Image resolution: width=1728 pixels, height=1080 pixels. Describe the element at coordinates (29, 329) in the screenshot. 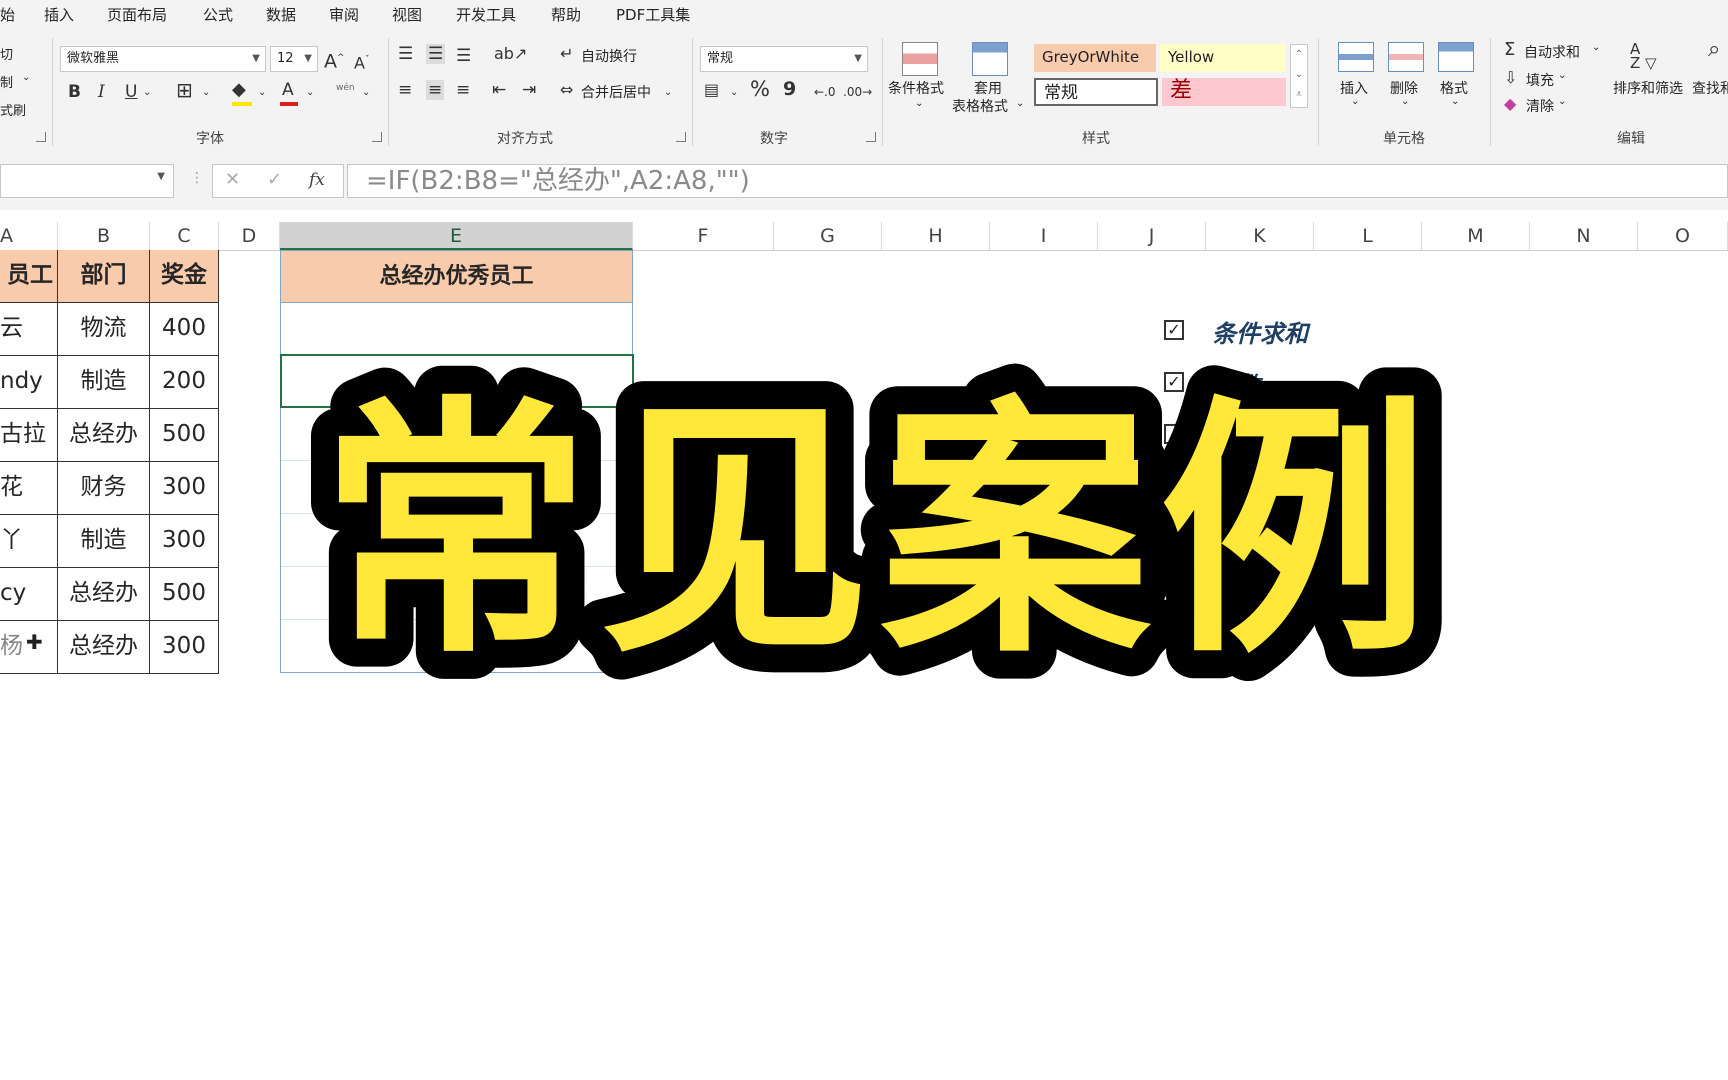

I see `cell-employee: 云` at that location.